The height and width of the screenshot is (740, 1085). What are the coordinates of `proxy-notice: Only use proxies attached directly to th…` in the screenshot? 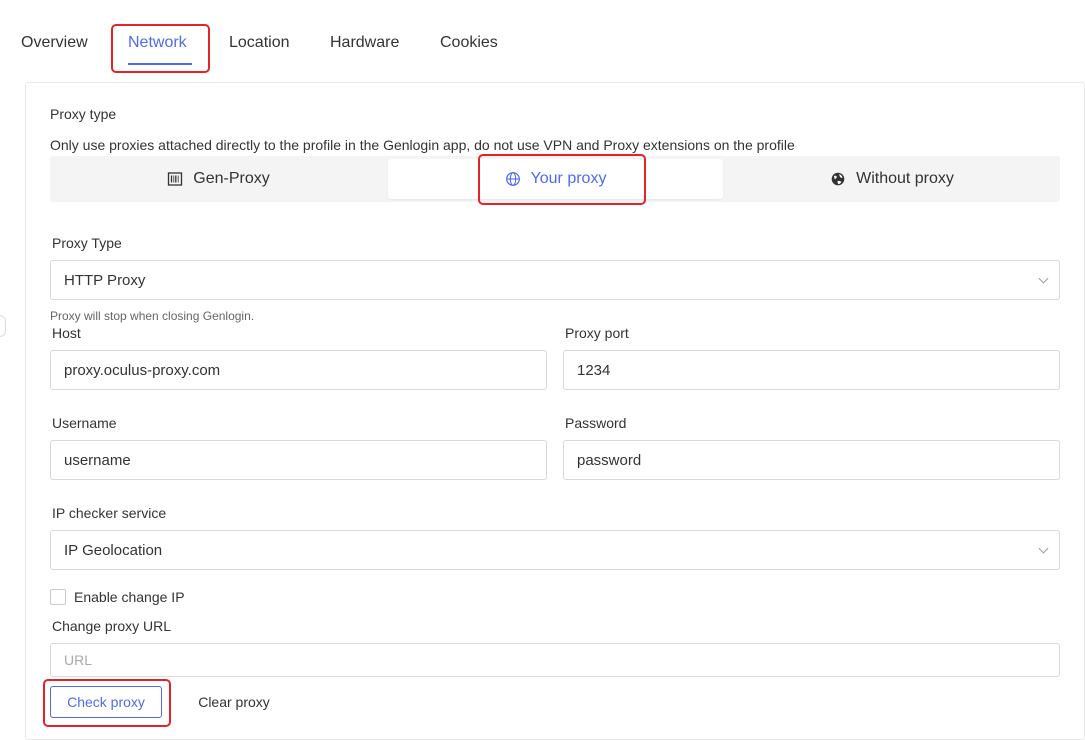 It's located at (422, 145).